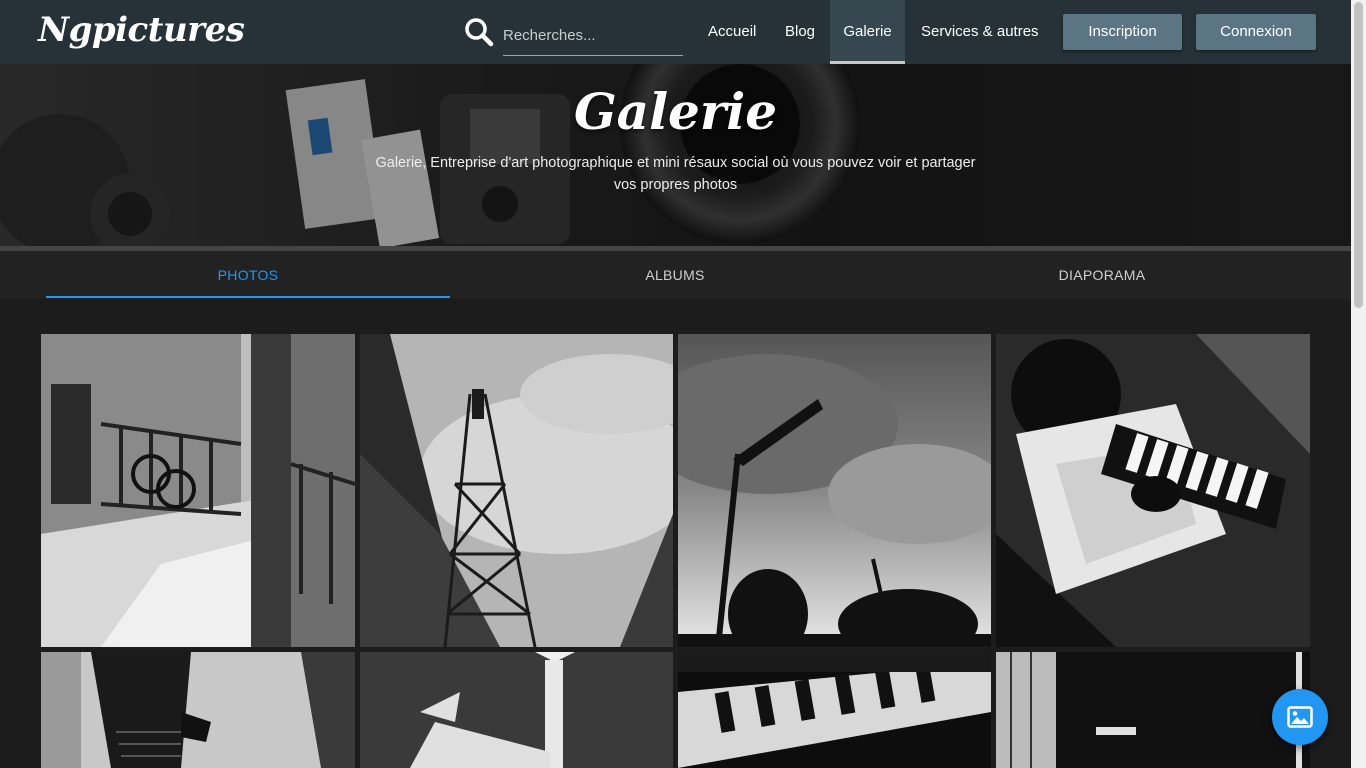 The width and height of the screenshot is (1366, 768). I want to click on photo-piano-image, so click(834, 710).